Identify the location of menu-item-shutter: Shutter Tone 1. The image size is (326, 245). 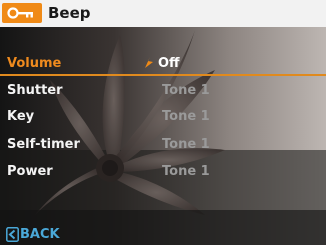
(163, 91).